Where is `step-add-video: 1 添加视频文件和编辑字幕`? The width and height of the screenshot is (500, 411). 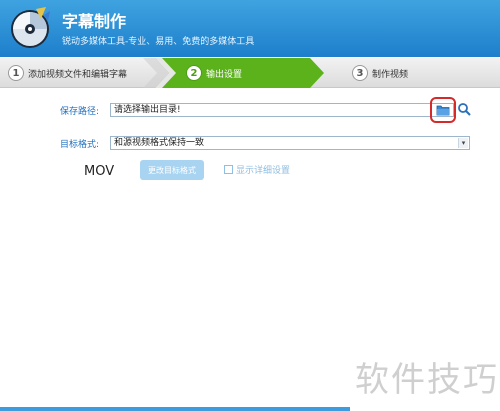
step-add-video: 1 添加视频文件和编辑字幕 is located at coordinates (67, 73).